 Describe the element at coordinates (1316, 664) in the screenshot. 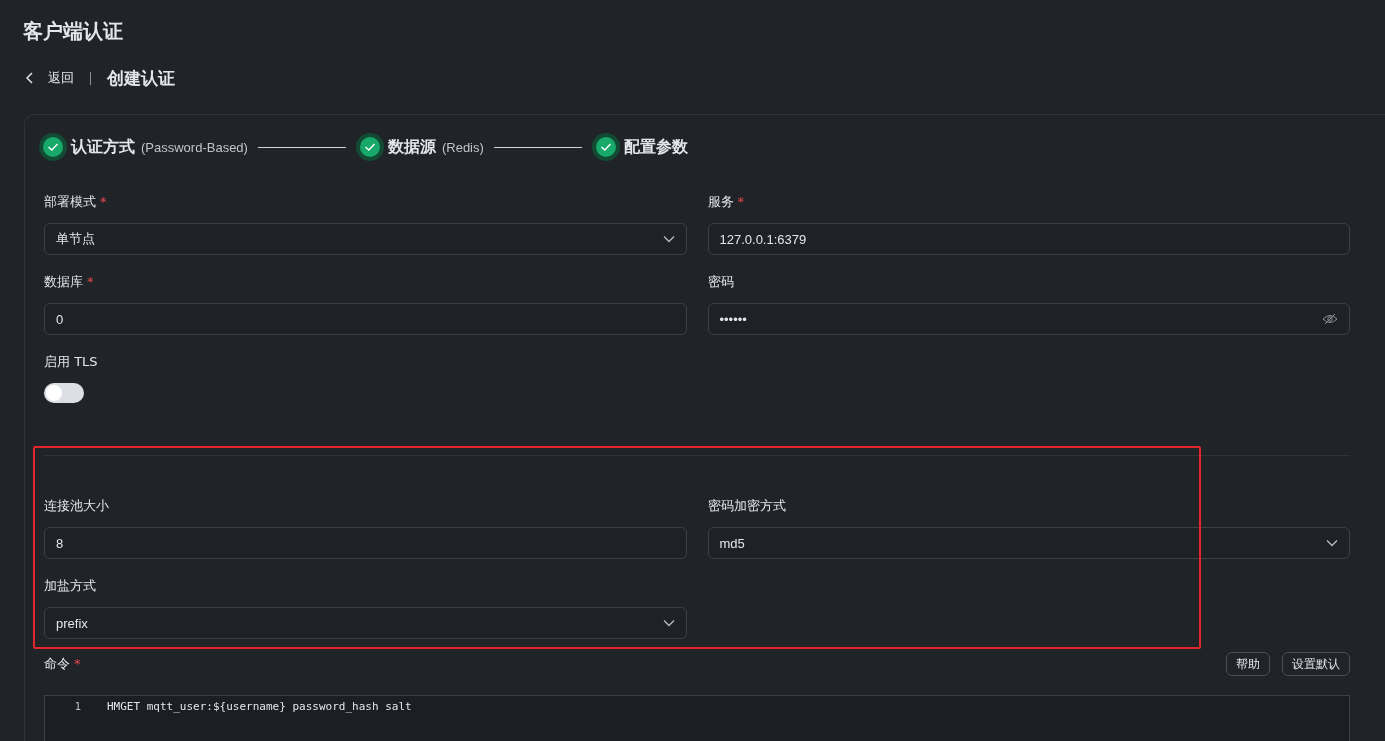

I see `command-button: 设置默认` at that location.